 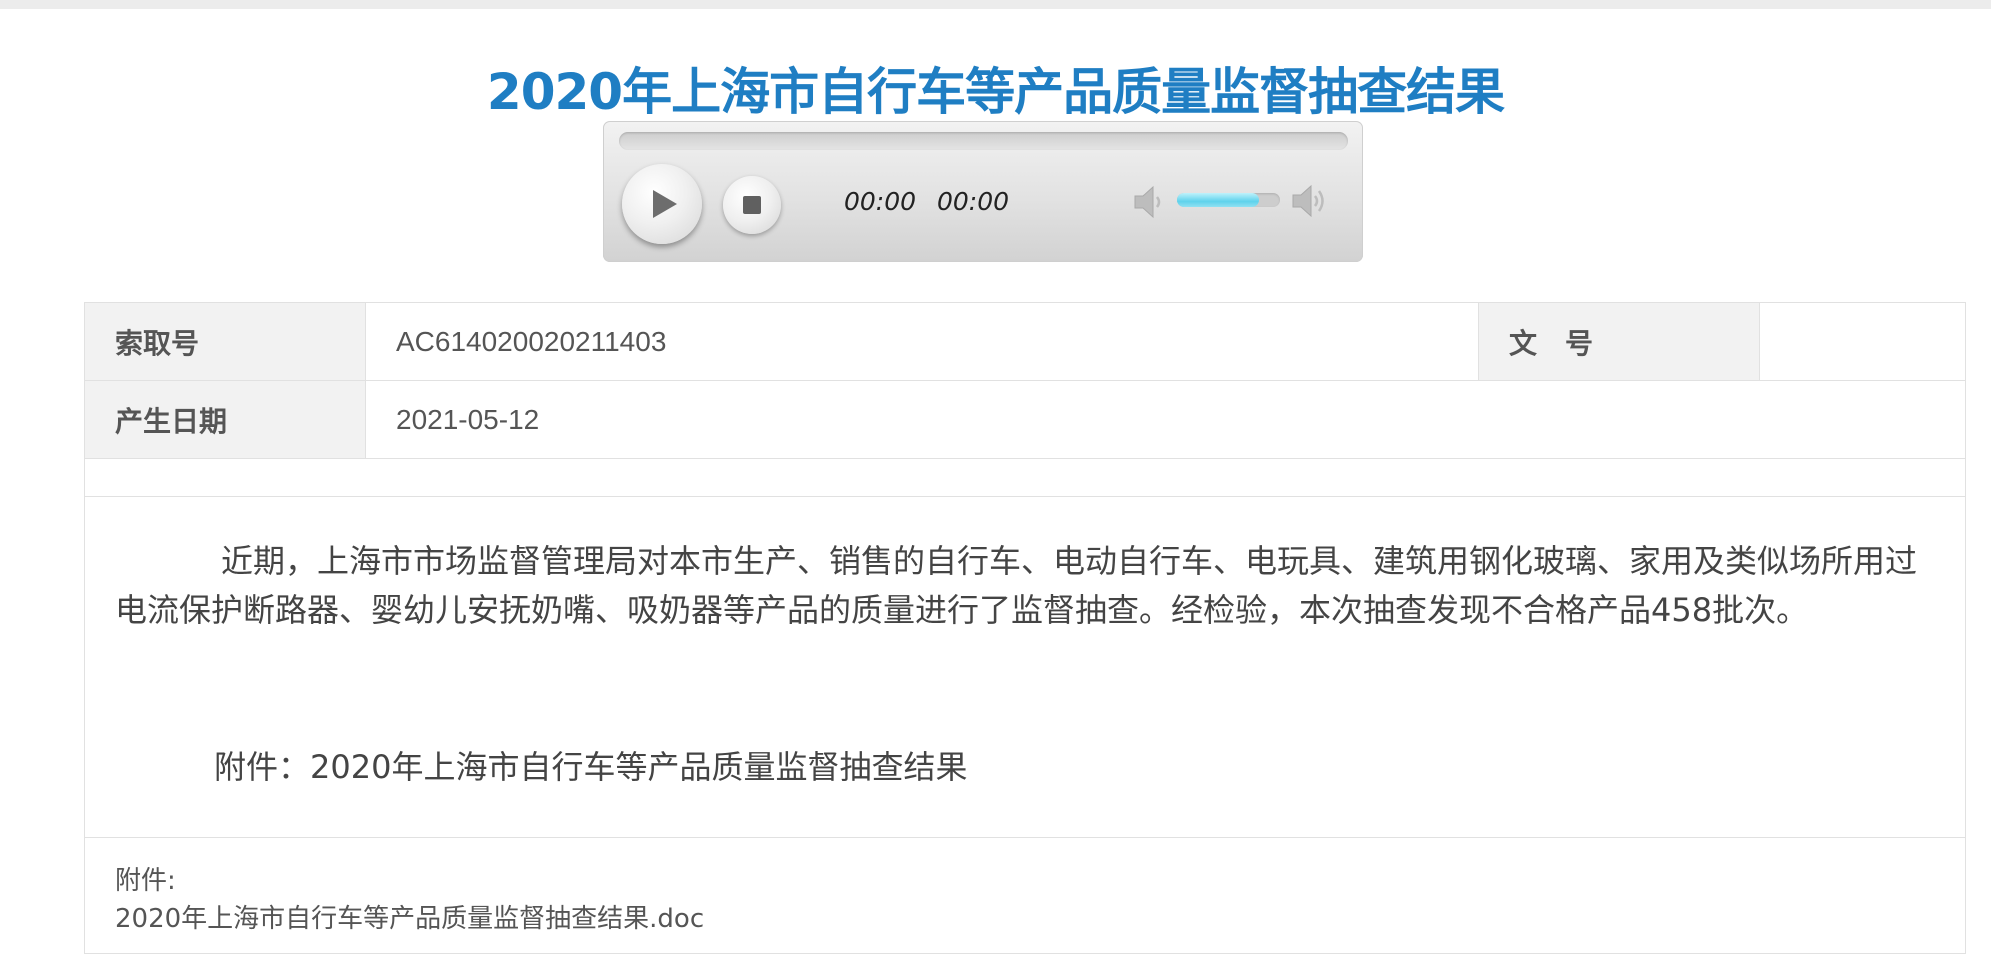 I want to click on info-row-index: 索取号 AC614020020211403 文 号, so click(x=1025, y=341).